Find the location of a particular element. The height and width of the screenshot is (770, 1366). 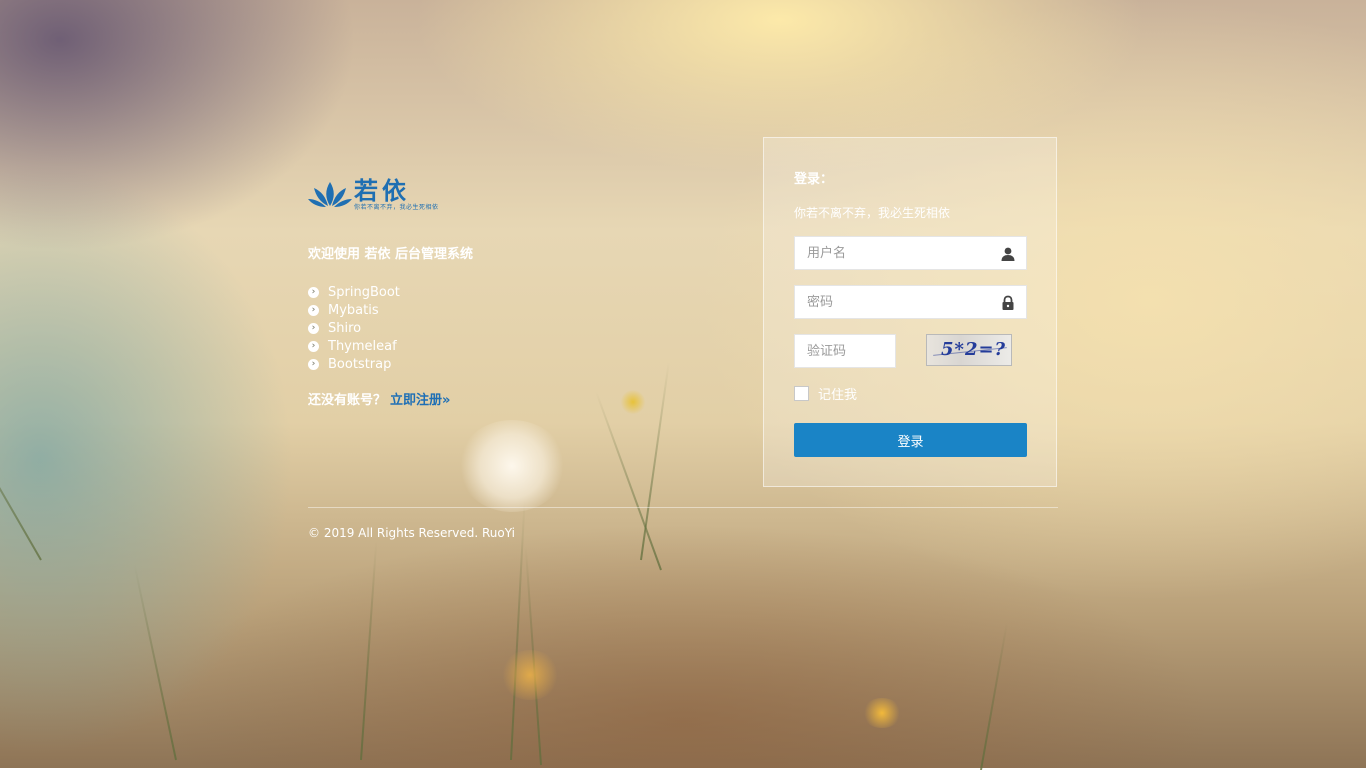

password-input is located at coordinates (910, 302).